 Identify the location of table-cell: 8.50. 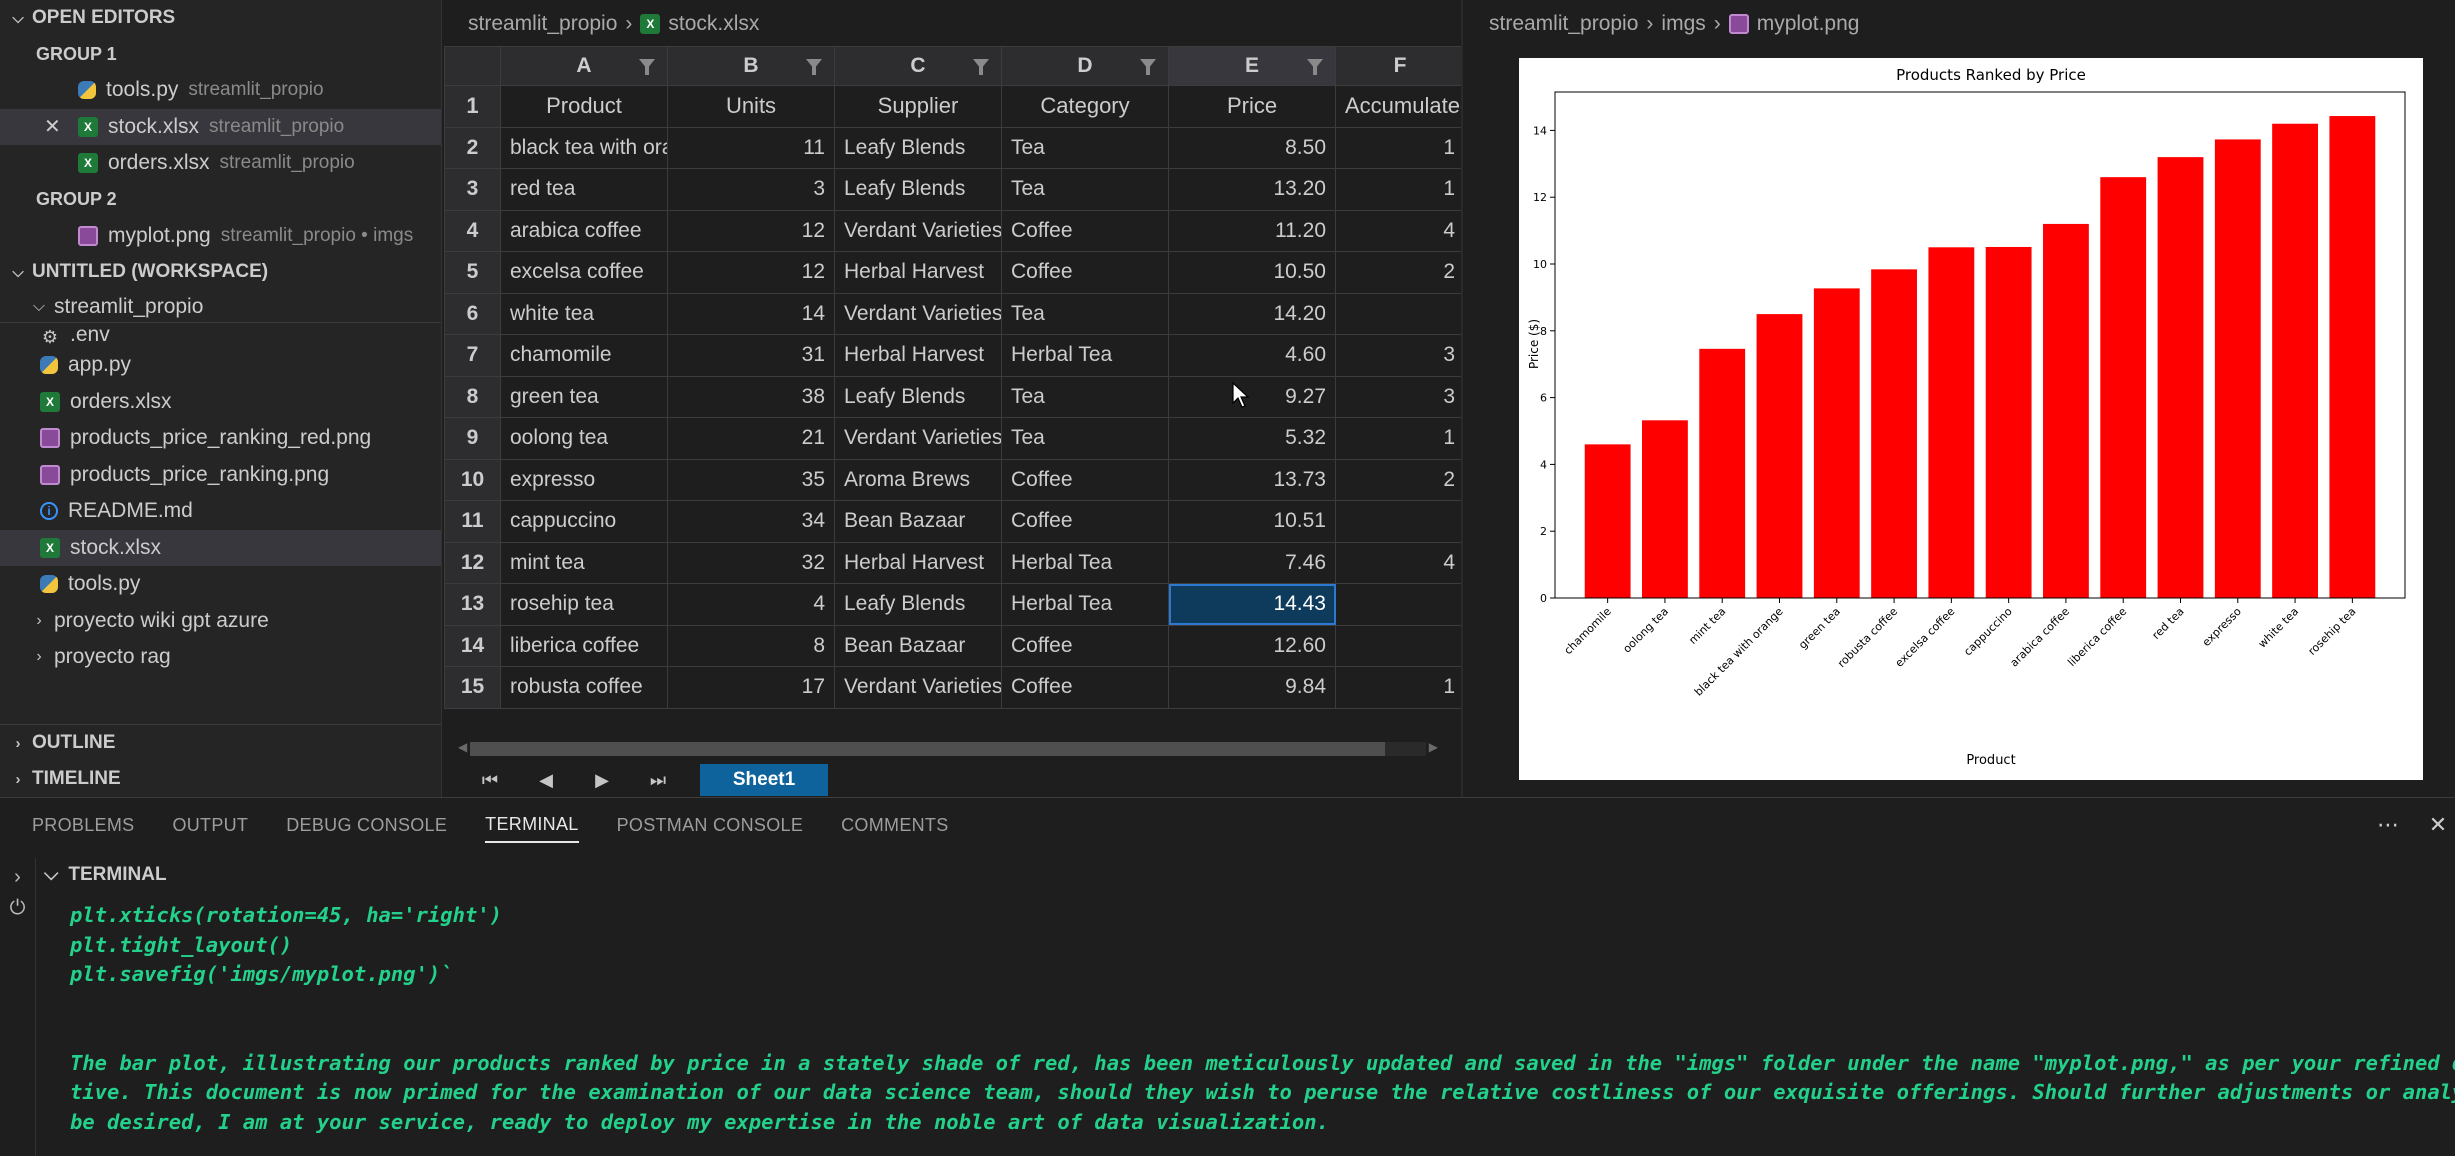
(1252, 147).